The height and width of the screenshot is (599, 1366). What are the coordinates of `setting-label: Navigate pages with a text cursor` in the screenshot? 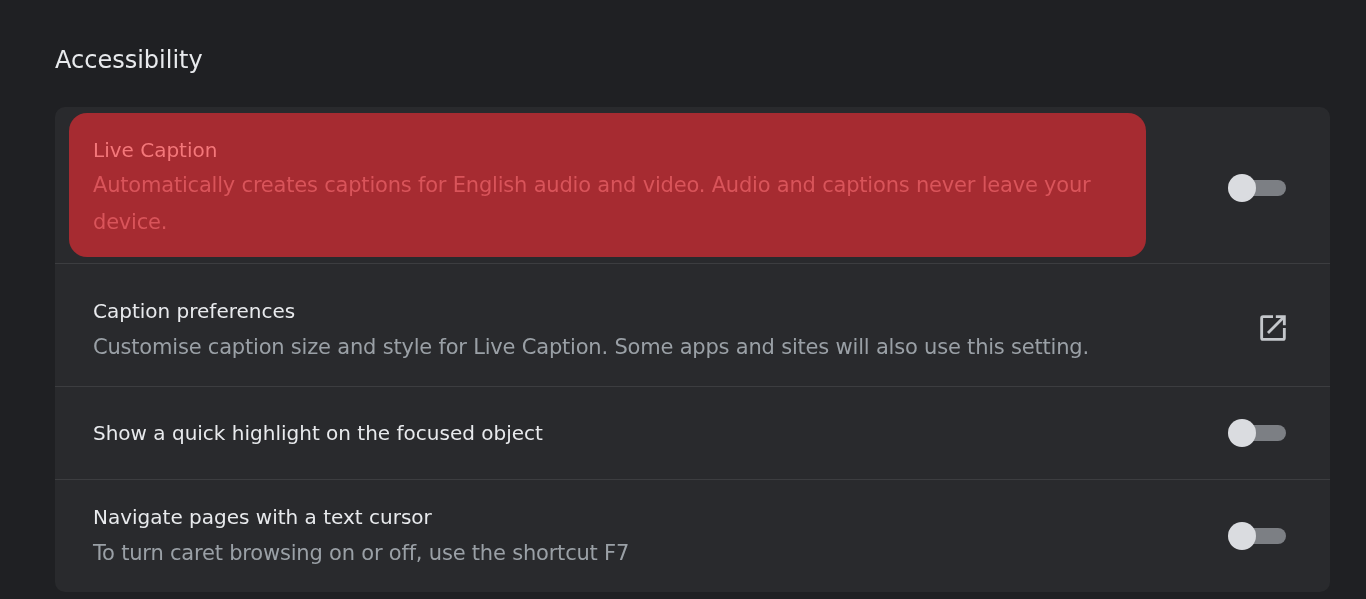 It's located at (263, 517).